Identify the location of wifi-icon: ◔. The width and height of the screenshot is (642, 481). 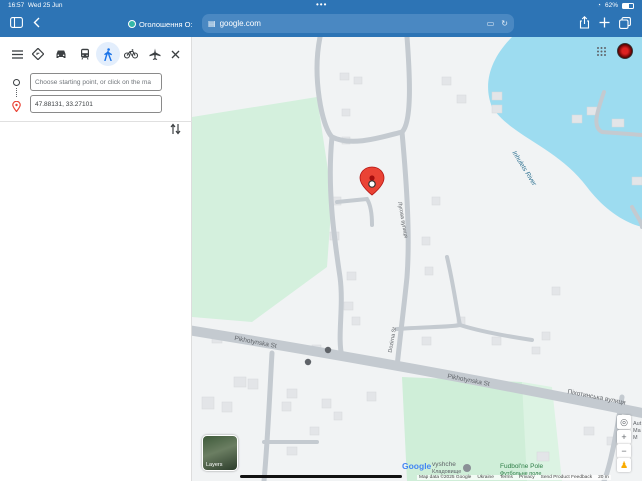
(599, 5).